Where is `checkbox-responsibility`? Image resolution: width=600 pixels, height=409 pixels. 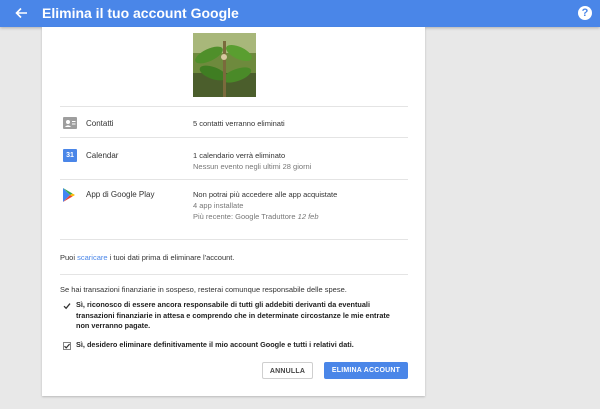 checkbox-responsibility is located at coordinates (67, 306).